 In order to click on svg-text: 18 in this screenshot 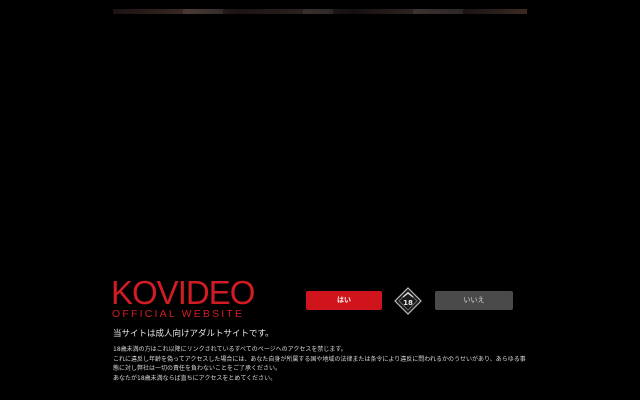, I will do `click(408, 303)`.